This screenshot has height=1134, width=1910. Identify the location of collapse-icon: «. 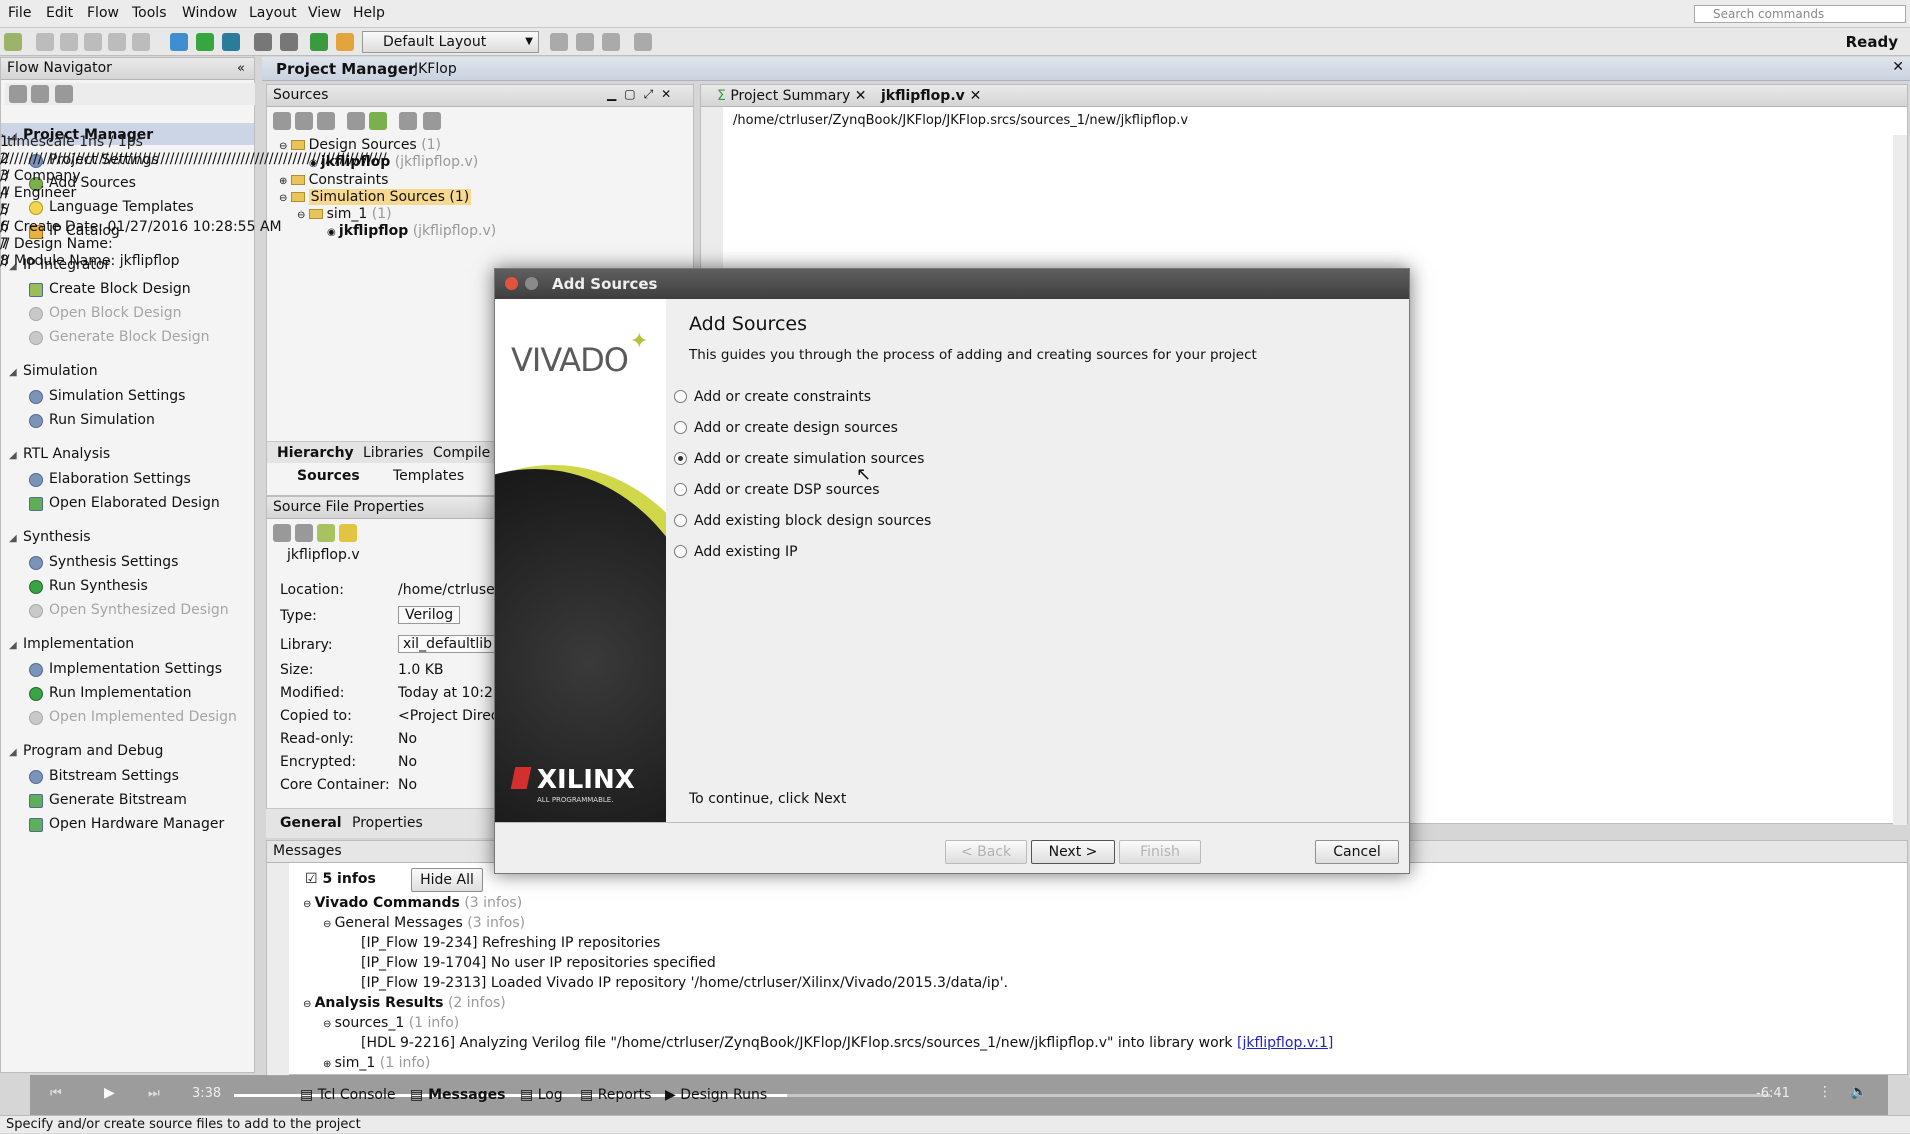
(241, 68).